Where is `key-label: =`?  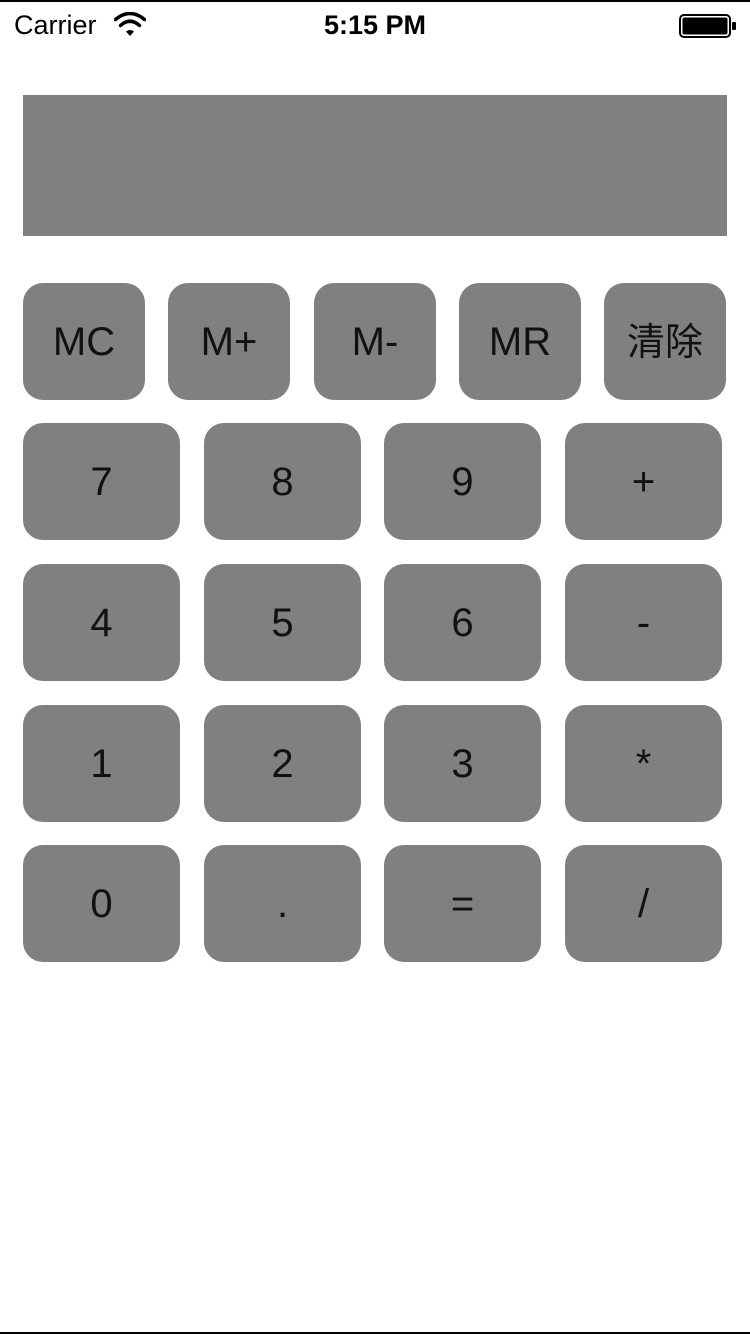 key-label: = is located at coordinates (462, 903).